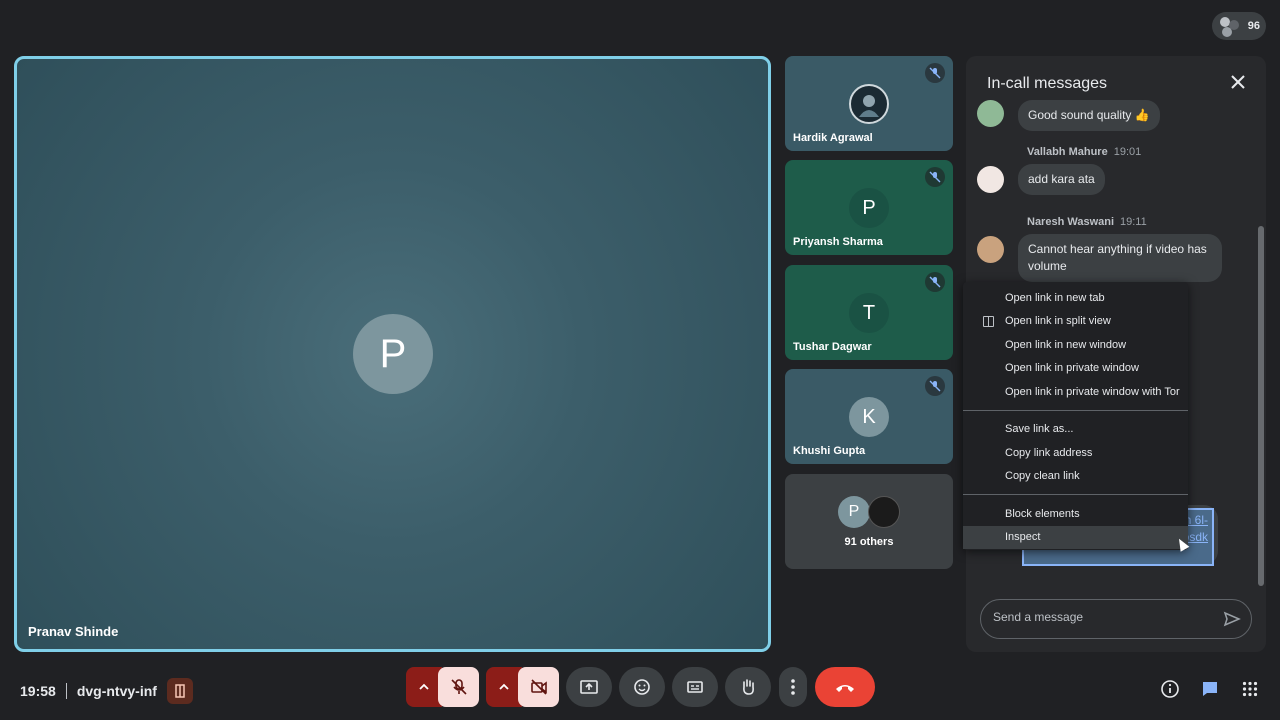 The height and width of the screenshot is (720, 1280). I want to click on audio-options-button, so click(424, 687).